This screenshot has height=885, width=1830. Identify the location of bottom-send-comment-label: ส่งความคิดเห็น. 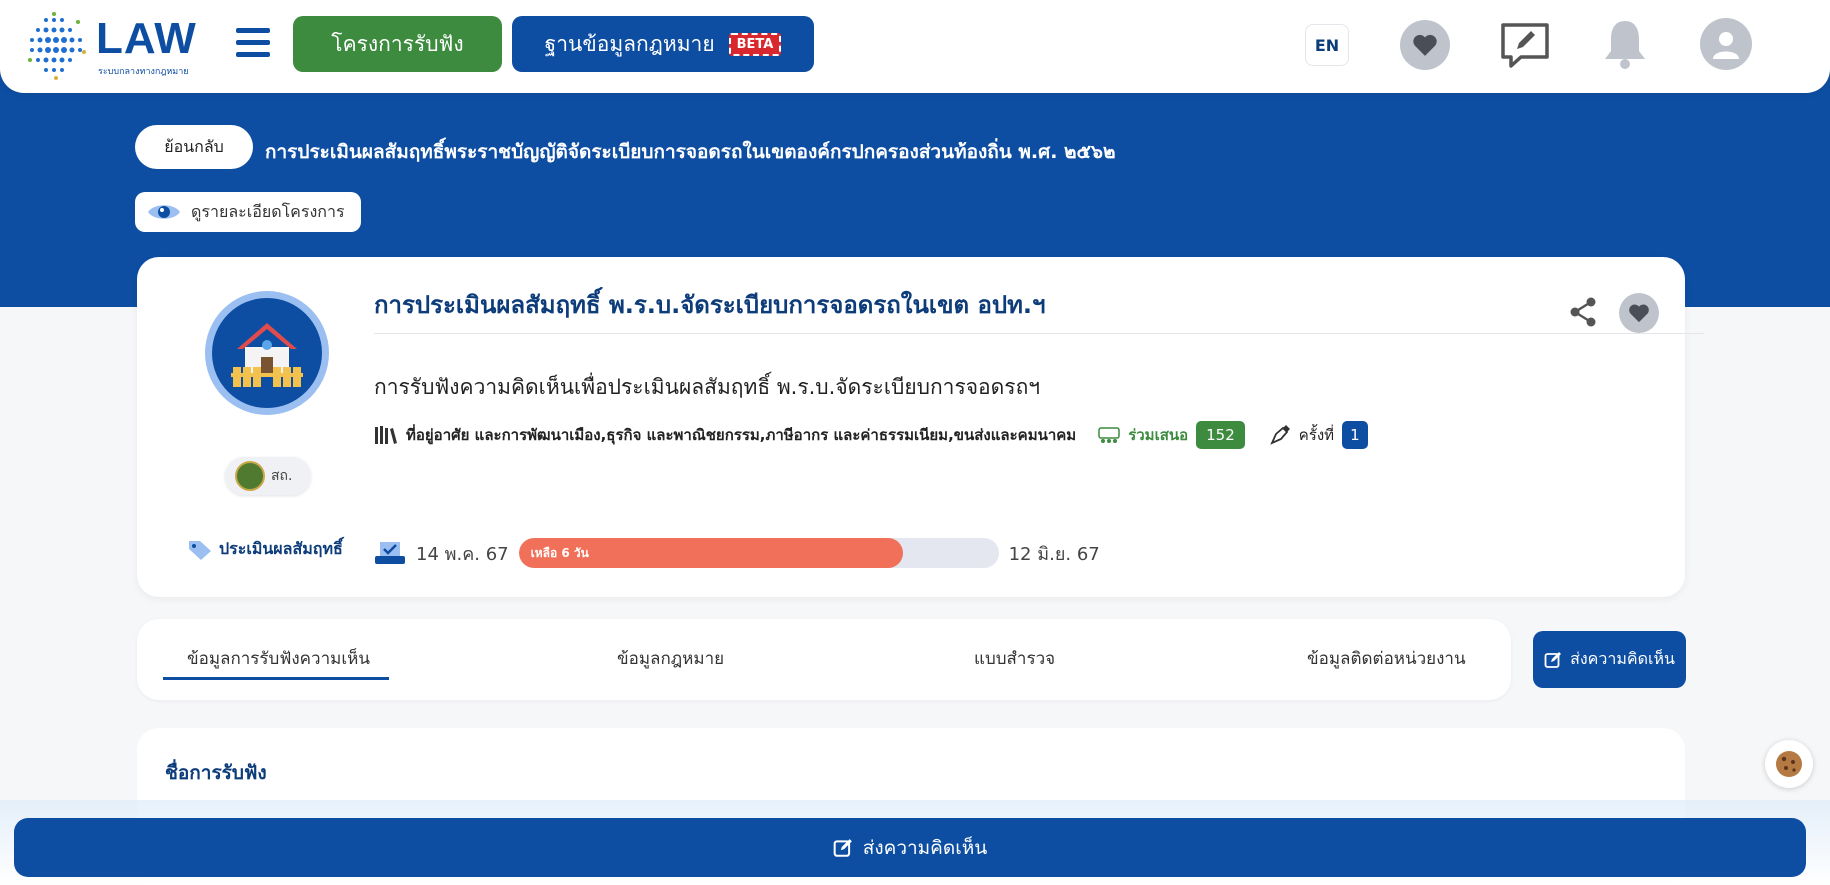
(925, 847).